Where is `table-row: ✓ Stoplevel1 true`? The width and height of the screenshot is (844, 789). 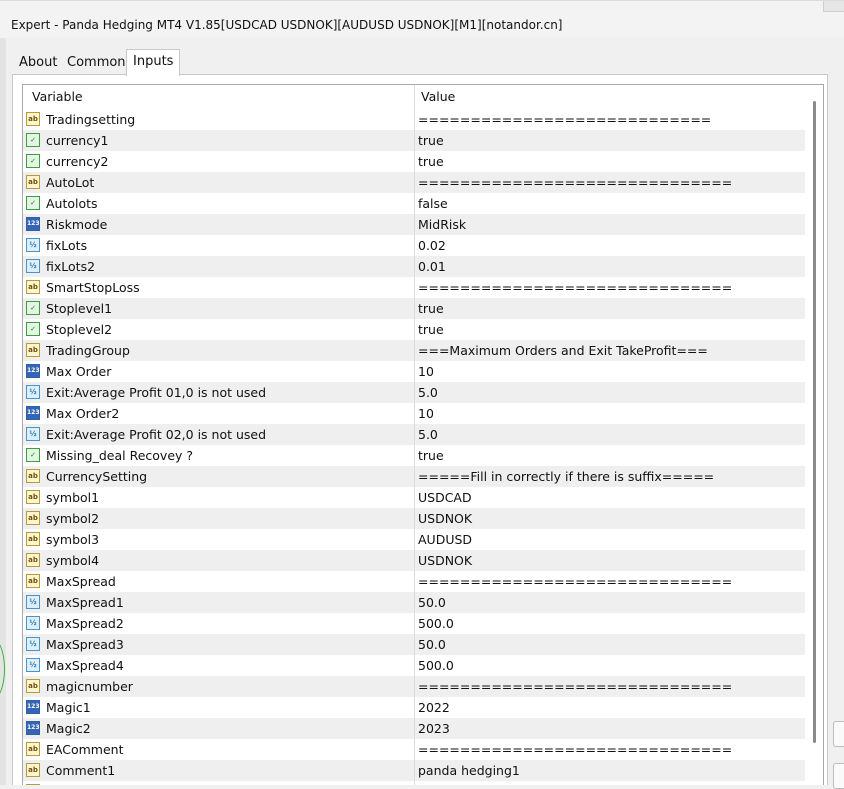 table-row: ✓ Stoplevel1 true is located at coordinates (414, 308).